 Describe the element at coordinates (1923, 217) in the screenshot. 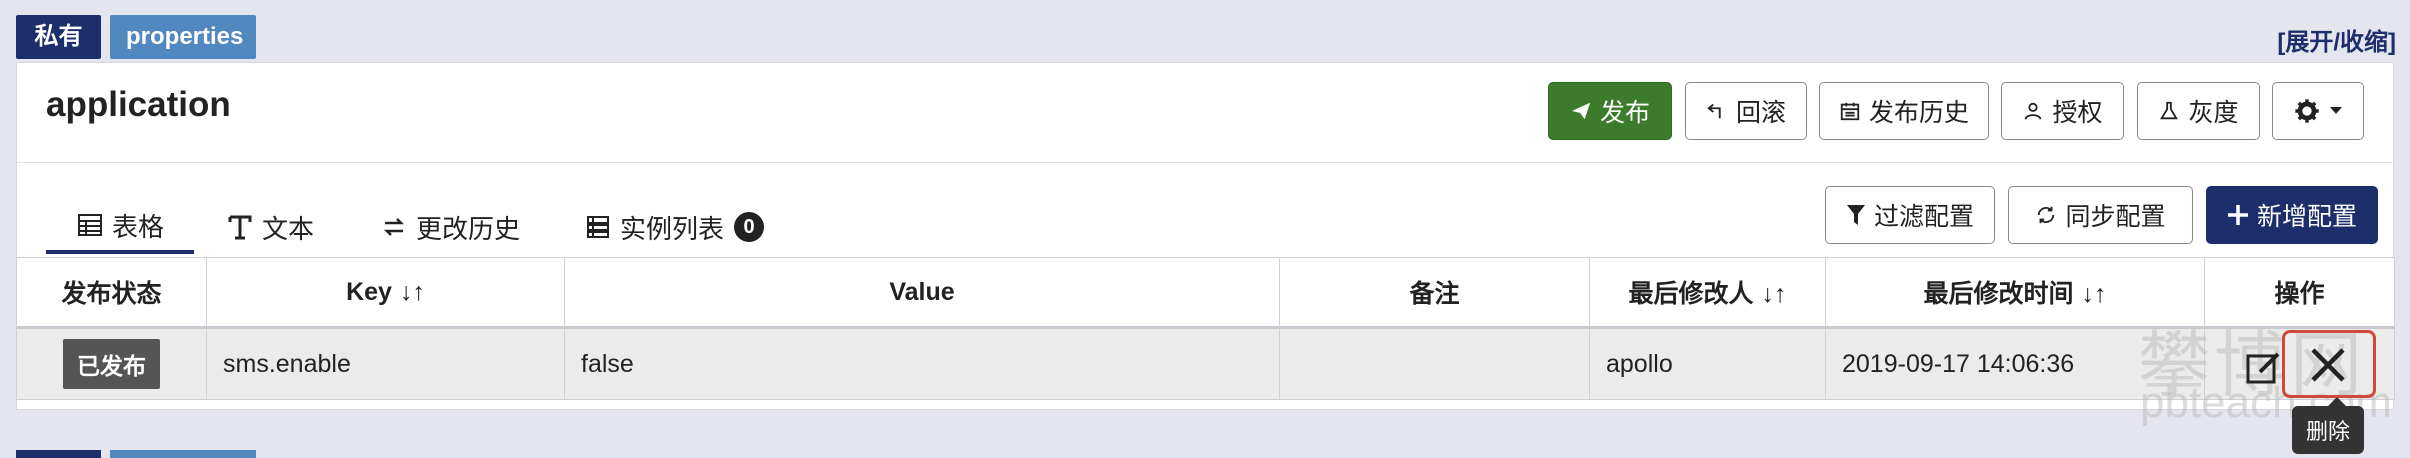

I see `filter-config-label: 过滤配置` at that location.